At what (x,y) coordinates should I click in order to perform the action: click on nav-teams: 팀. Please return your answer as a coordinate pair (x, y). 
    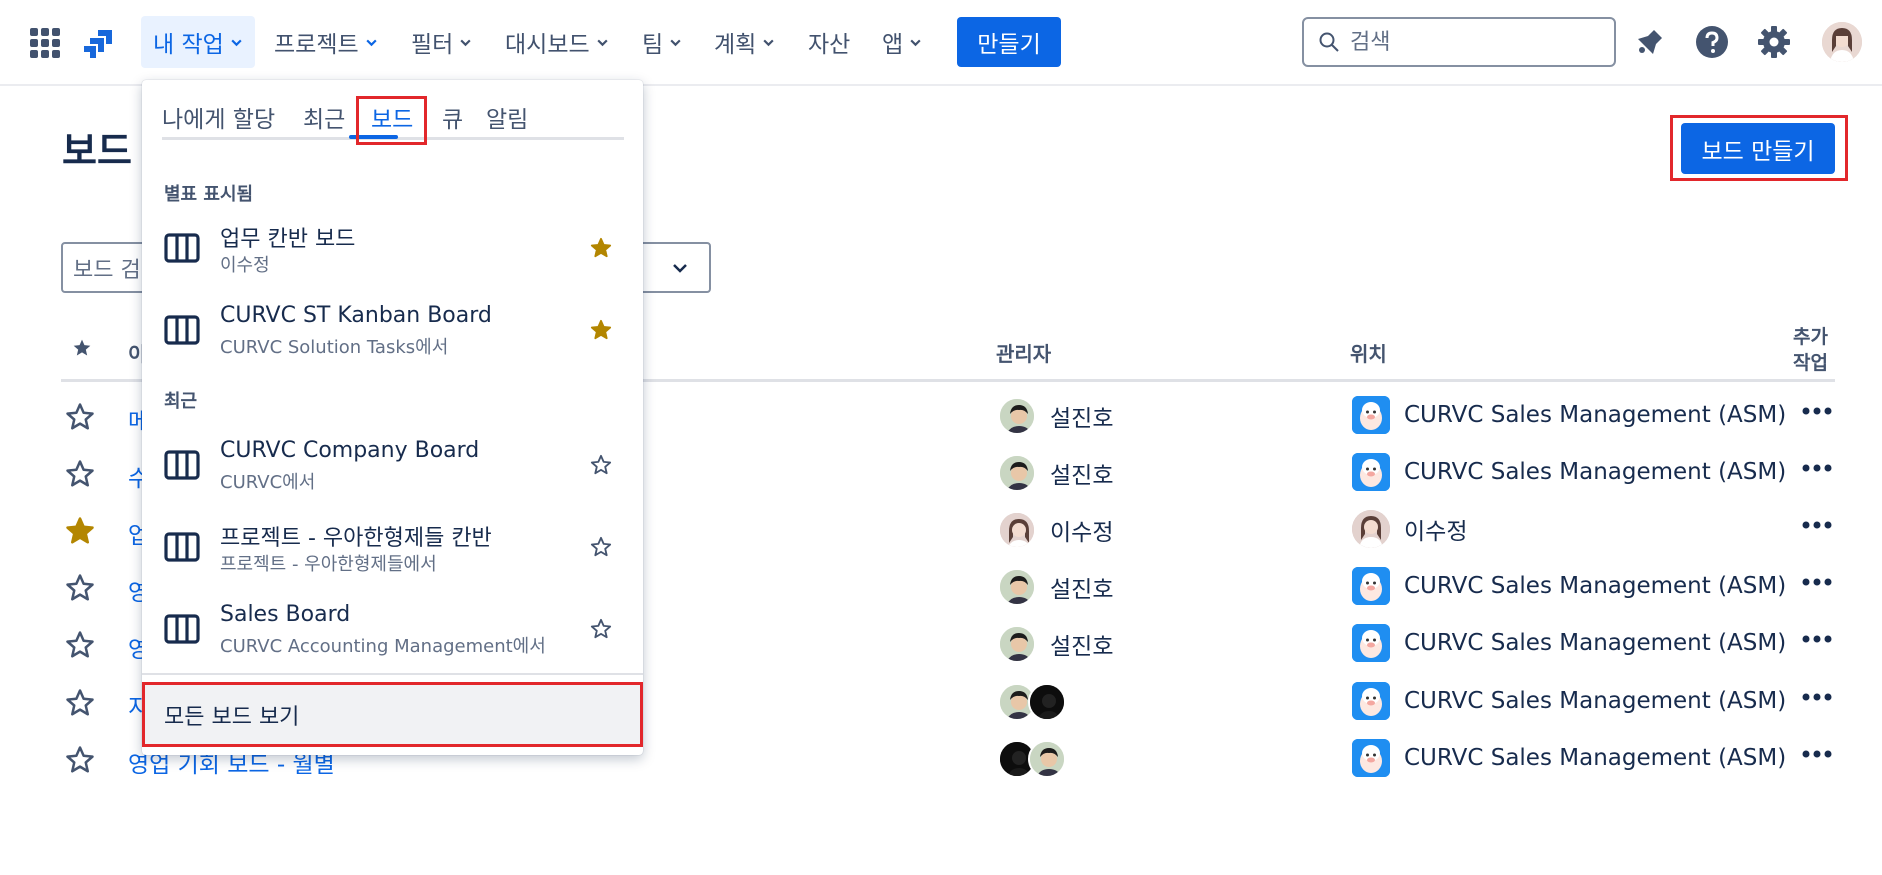
    Looking at the image, I should click on (662, 42).